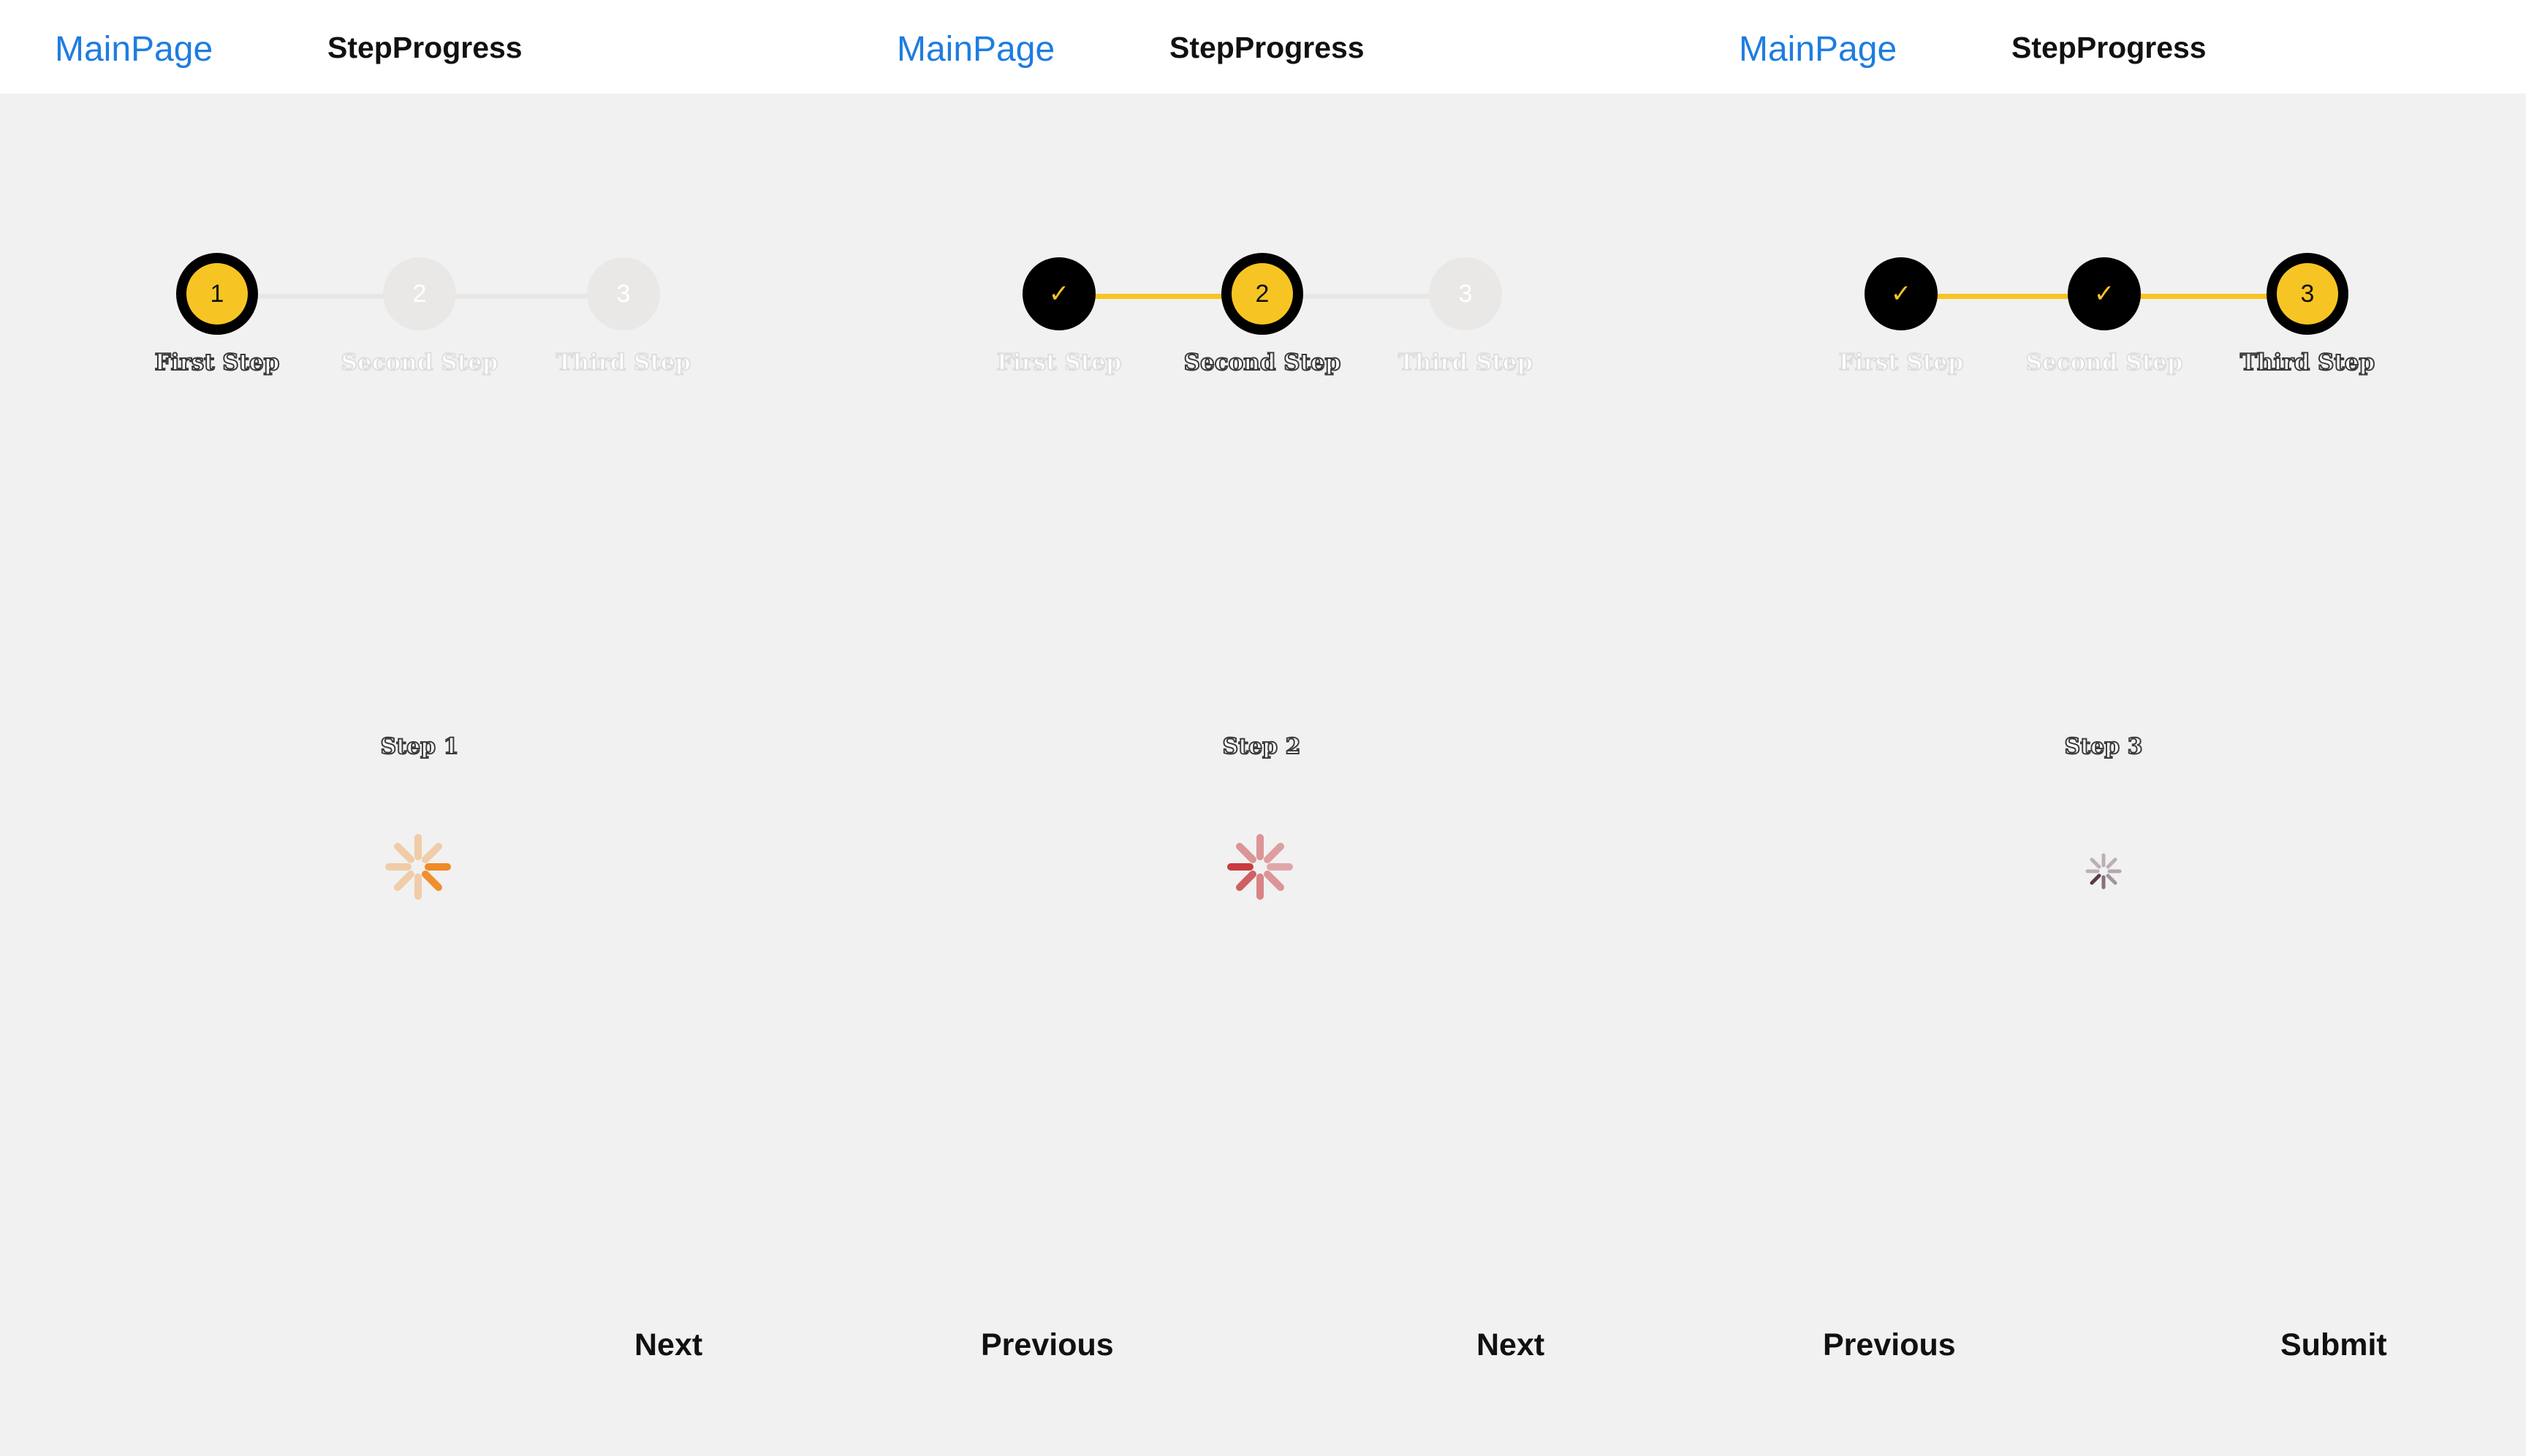  I want to click on step-indicator-1: 1, so click(217, 294).